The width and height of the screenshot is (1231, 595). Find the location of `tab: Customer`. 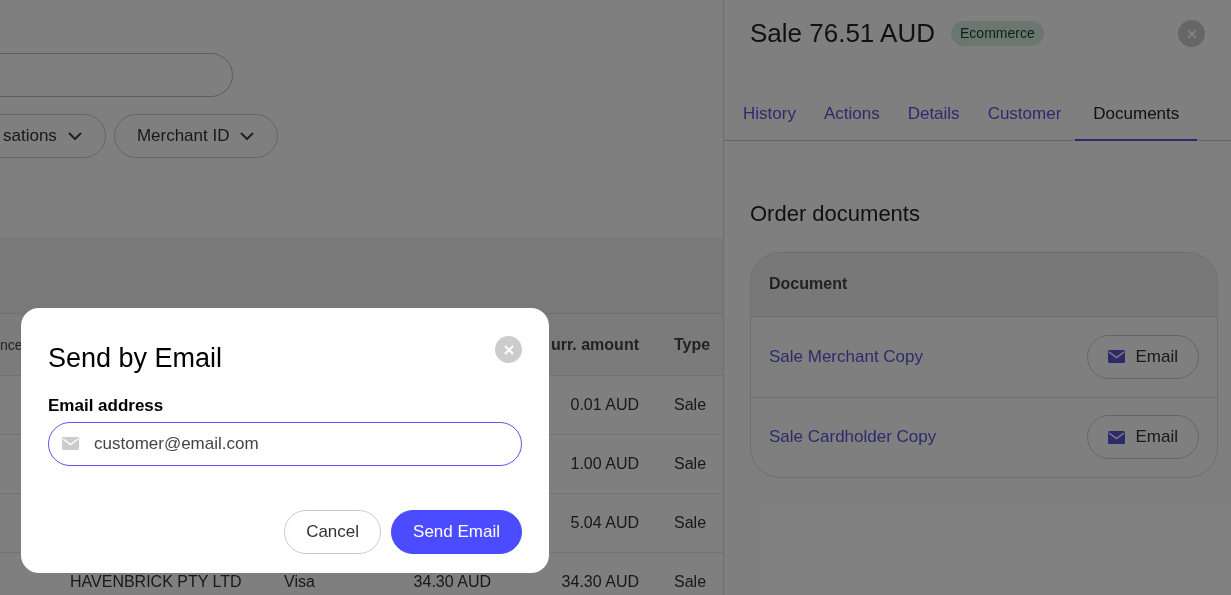

tab: Customer is located at coordinates (1024, 121).